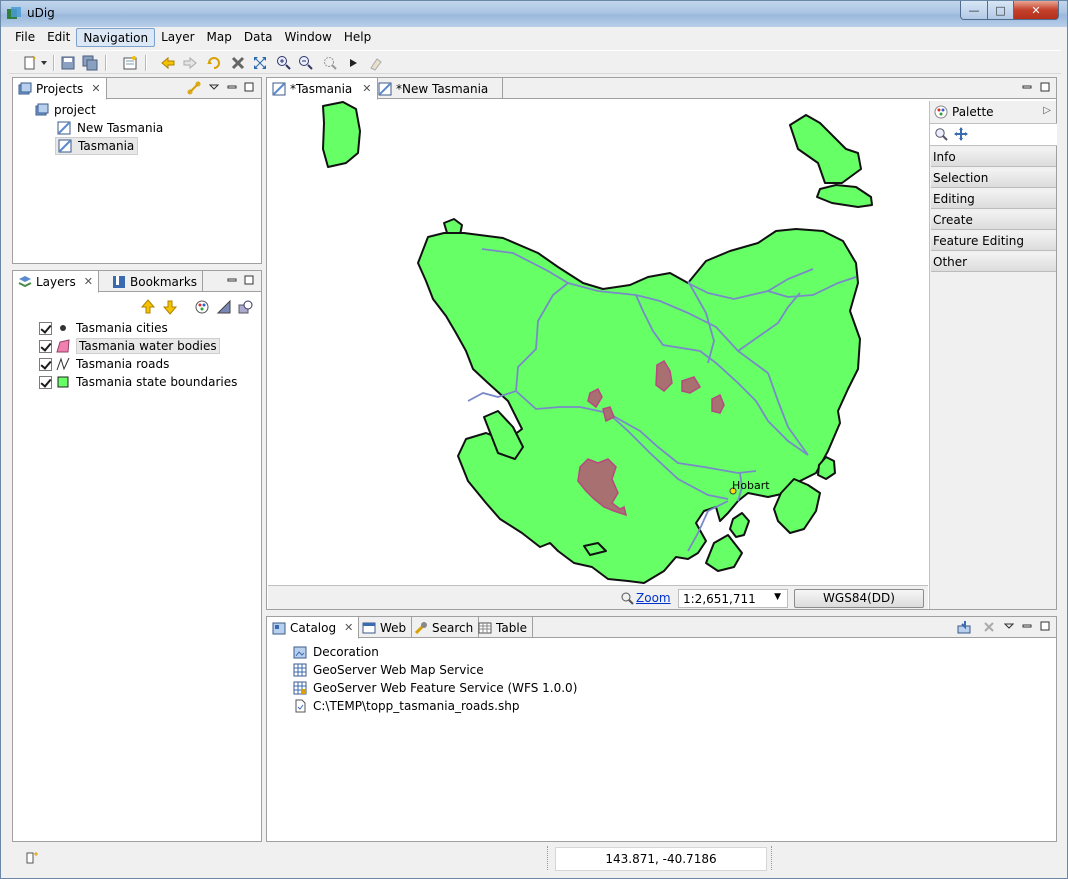 This screenshot has width=1068, height=879. Describe the element at coordinates (346, 652) in the screenshot. I see `catalog-item-label: Decoration` at that location.